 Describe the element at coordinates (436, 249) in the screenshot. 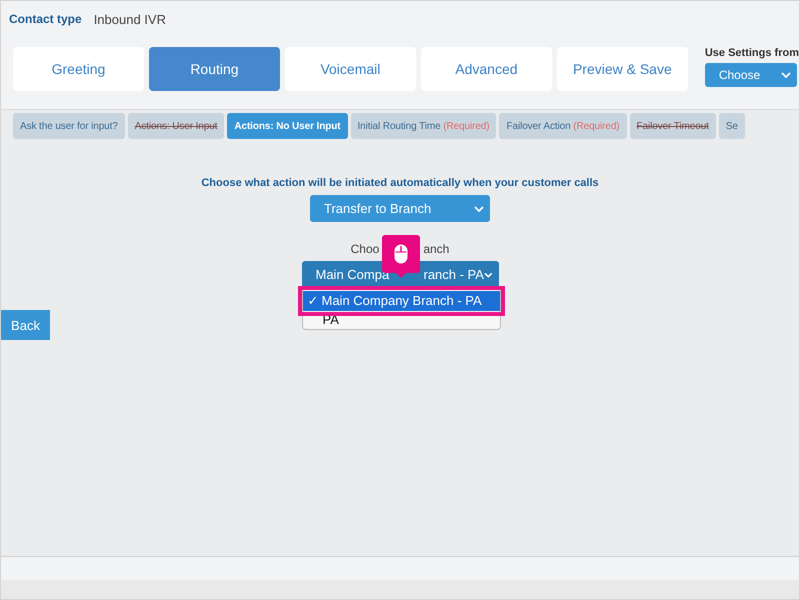

I see `branch-label: anch` at that location.